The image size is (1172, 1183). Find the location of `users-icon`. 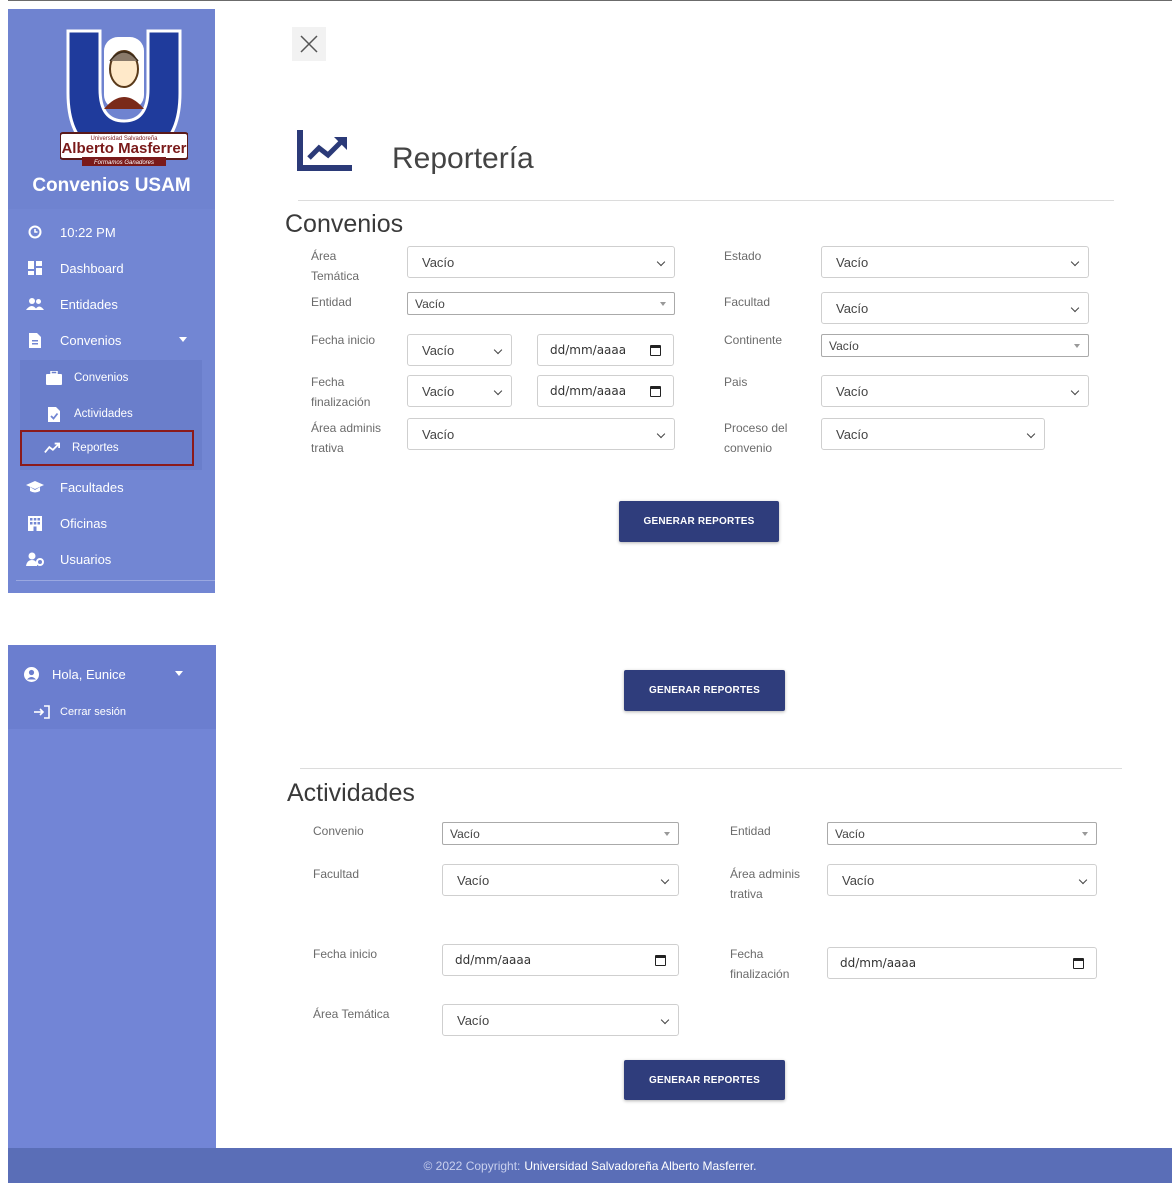

users-icon is located at coordinates (35, 304).